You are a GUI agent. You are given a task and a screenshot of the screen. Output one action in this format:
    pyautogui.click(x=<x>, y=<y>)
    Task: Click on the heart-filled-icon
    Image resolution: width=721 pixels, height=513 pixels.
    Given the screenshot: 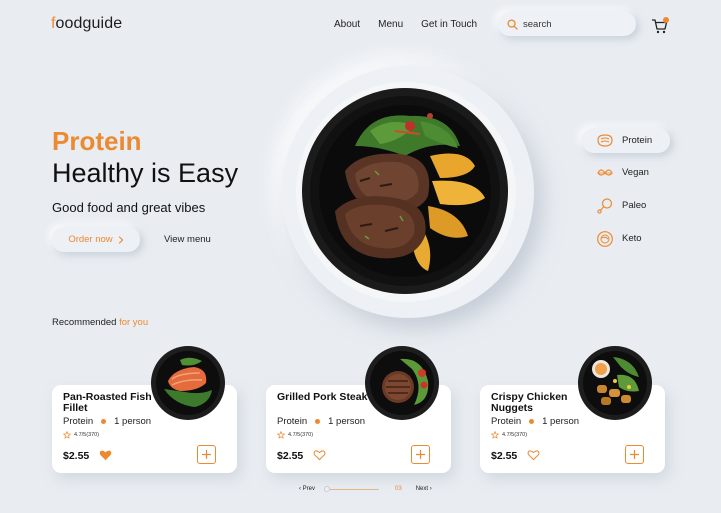 What is the action you would take?
    pyautogui.click(x=105, y=455)
    